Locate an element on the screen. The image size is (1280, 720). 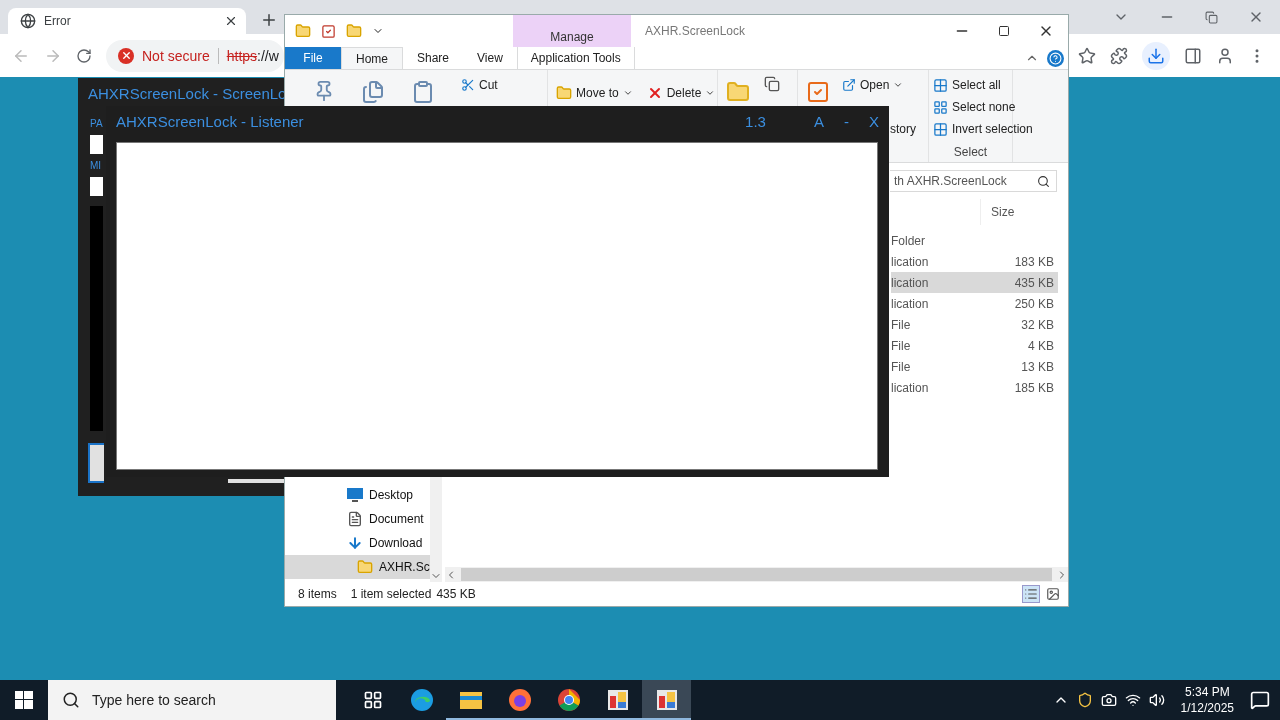
paste-icon is located at coordinates (423, 92).